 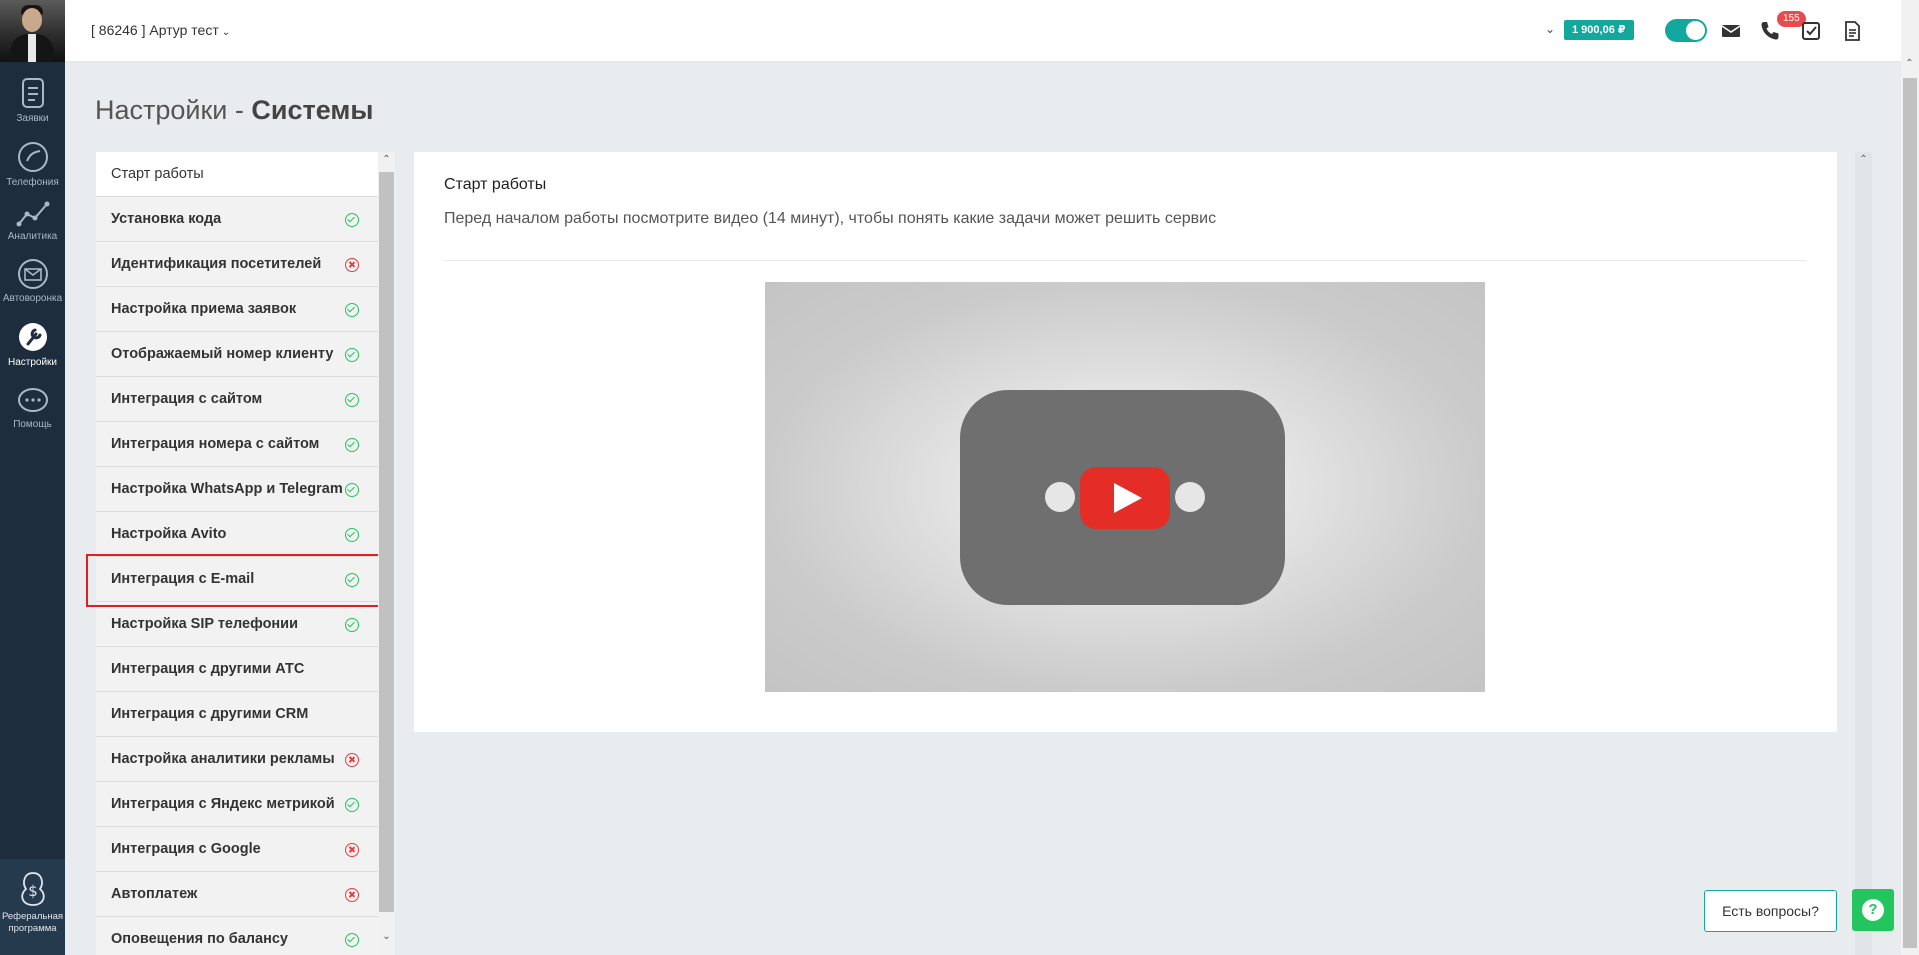 I want to click on settings-list-item-label: Установка кода, so click(x=166, y=219).